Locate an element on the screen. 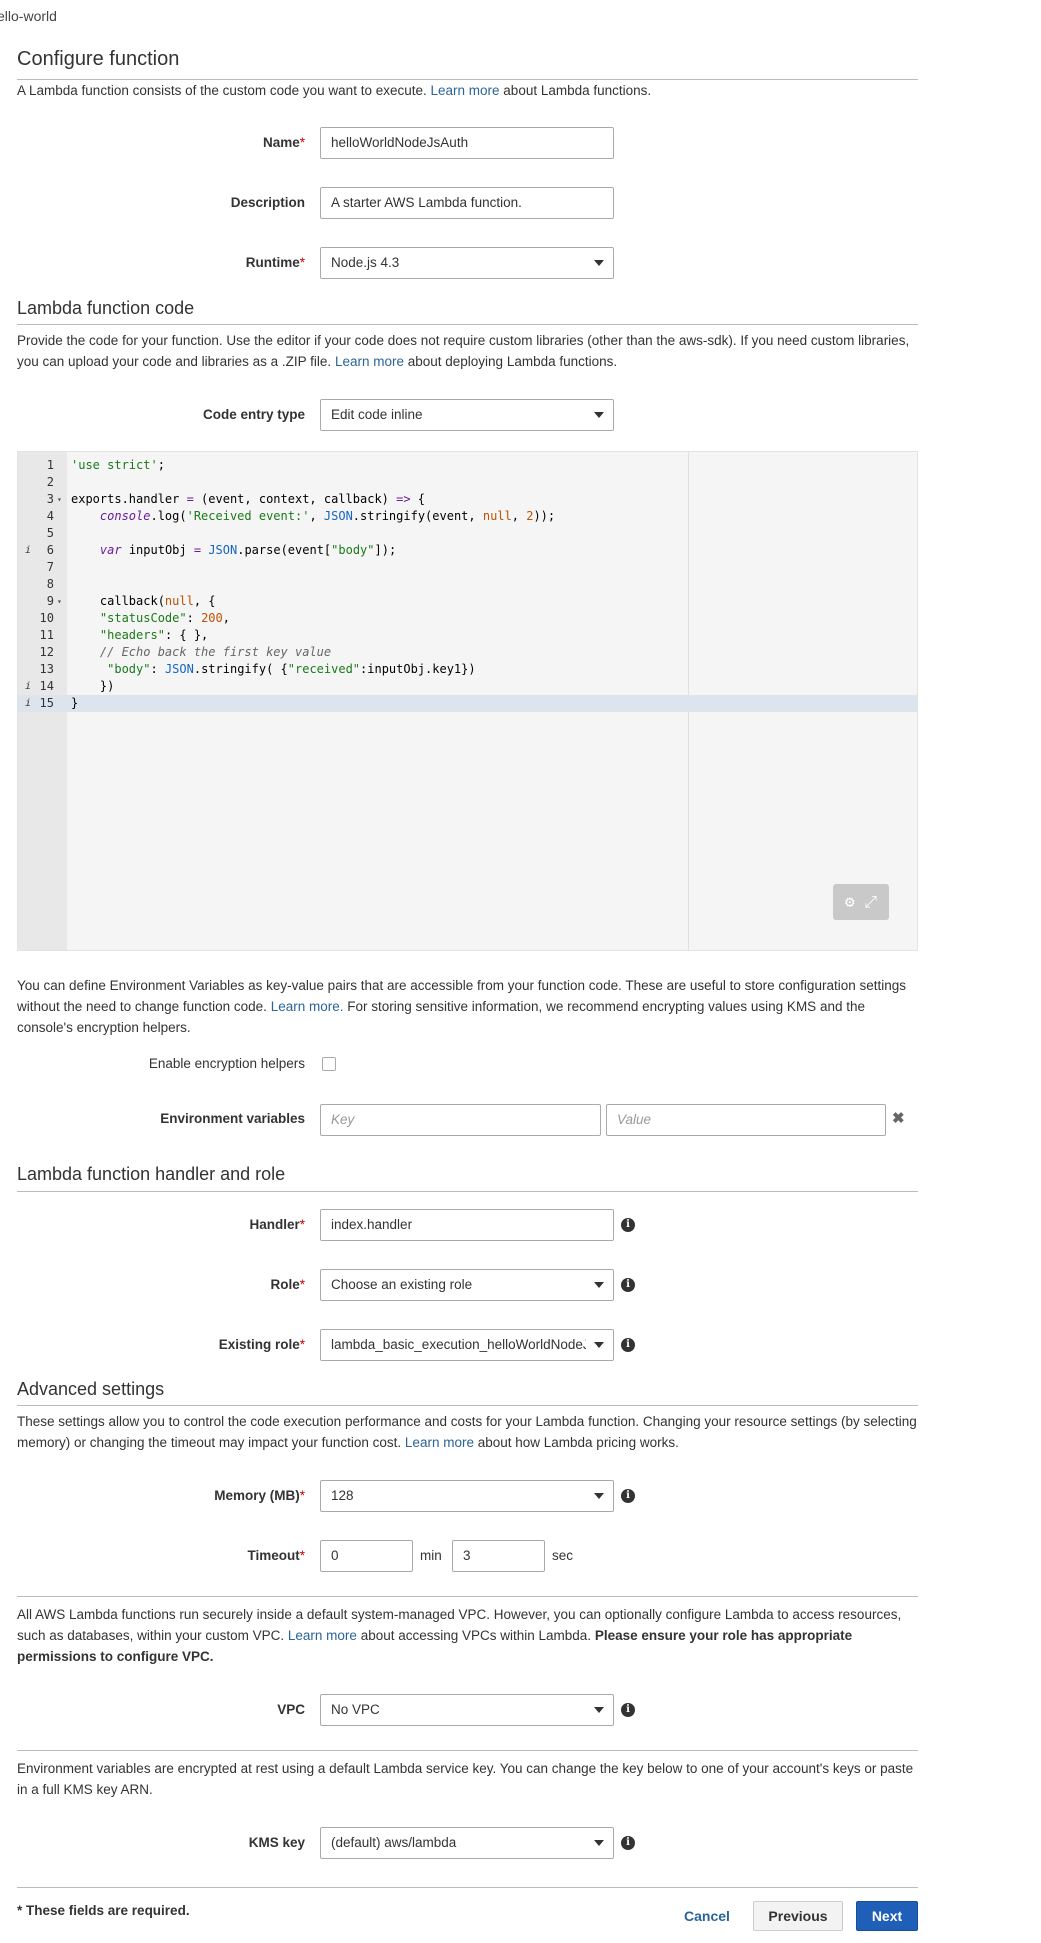 Image resolution: width=1041 pixels, height=1943 pixels. learn-more-link: Learn more. is located at coordinates (307, 1006).